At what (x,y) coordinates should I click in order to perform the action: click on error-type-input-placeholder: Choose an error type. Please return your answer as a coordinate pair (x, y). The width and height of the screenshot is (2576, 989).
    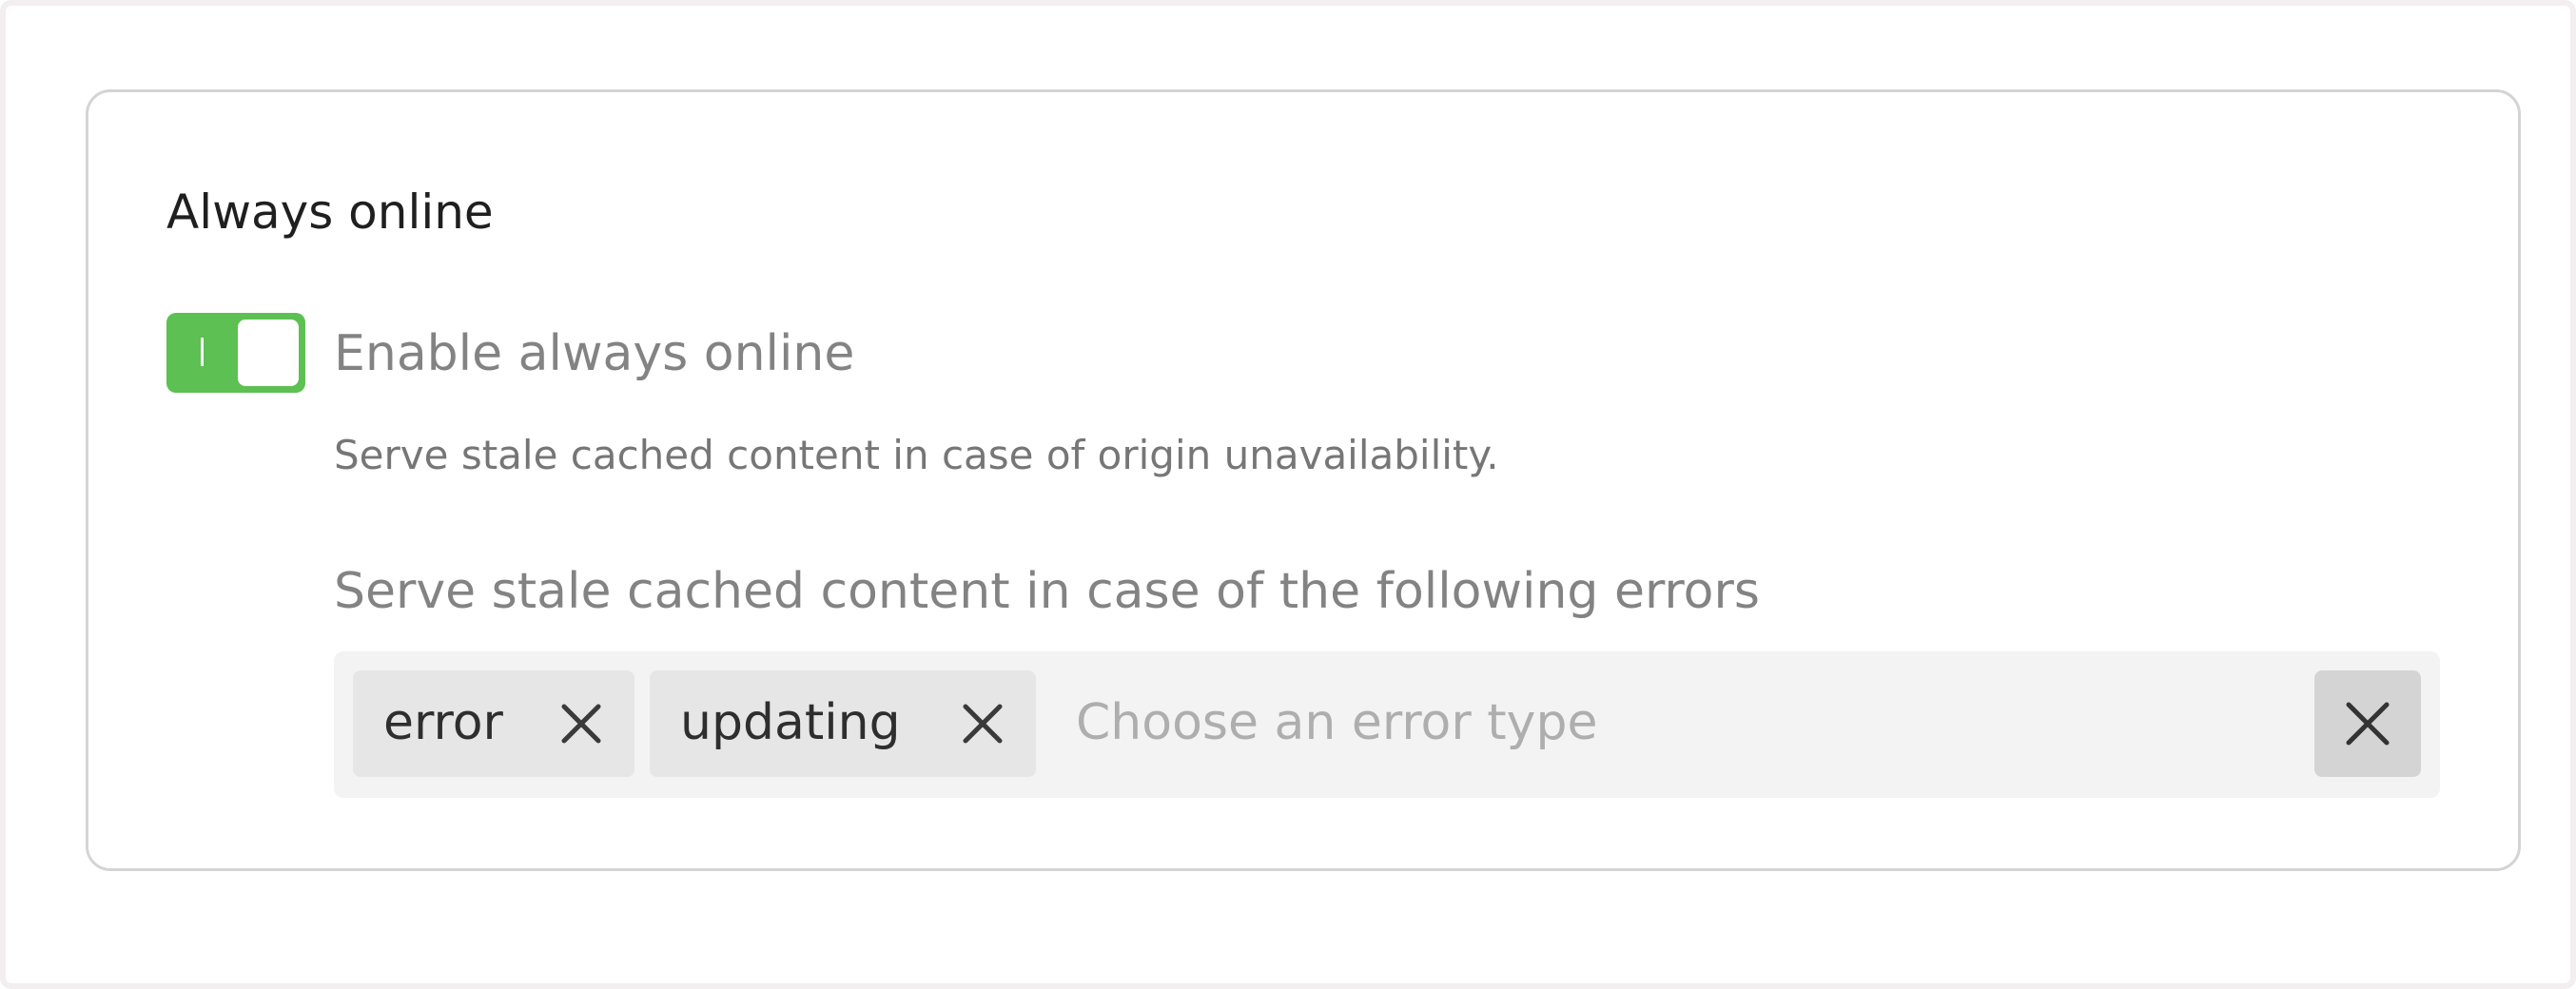
    Looking at the image, I should click on (1337, 722).